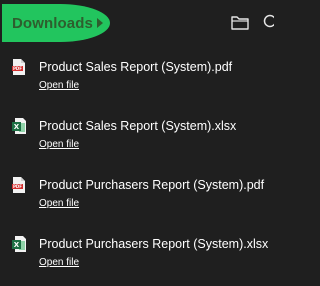 Image resolution: width=320 pixels, height=286 pixels. I want to click on open-downloads-folder-button, so click(240, 23).